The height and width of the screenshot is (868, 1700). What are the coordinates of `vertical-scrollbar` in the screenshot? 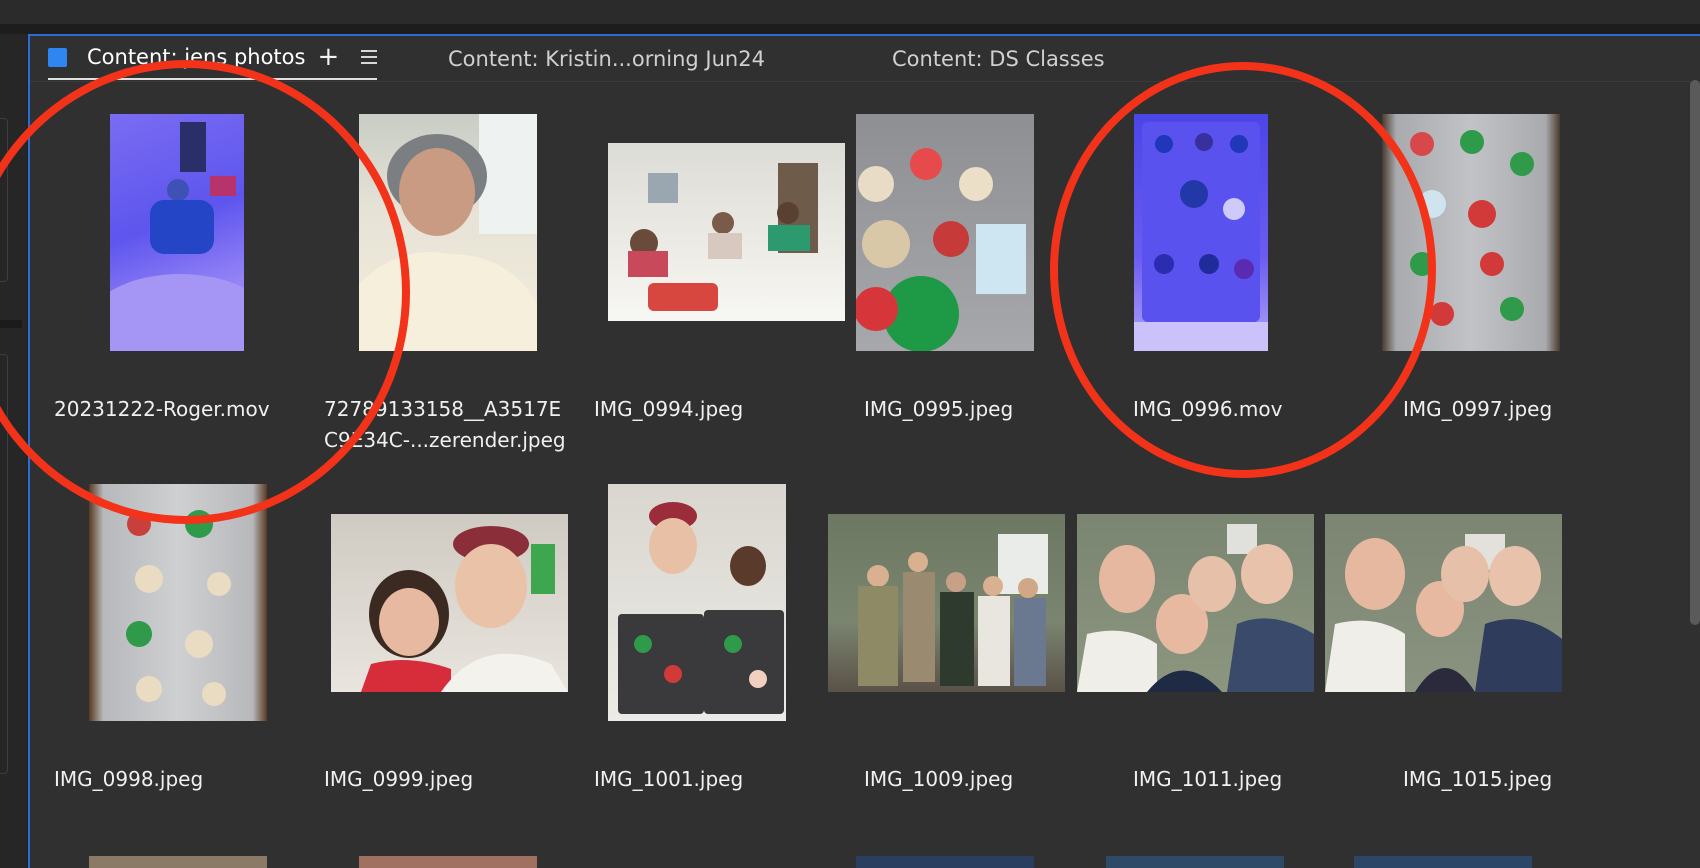 It's located at (1695, 360).